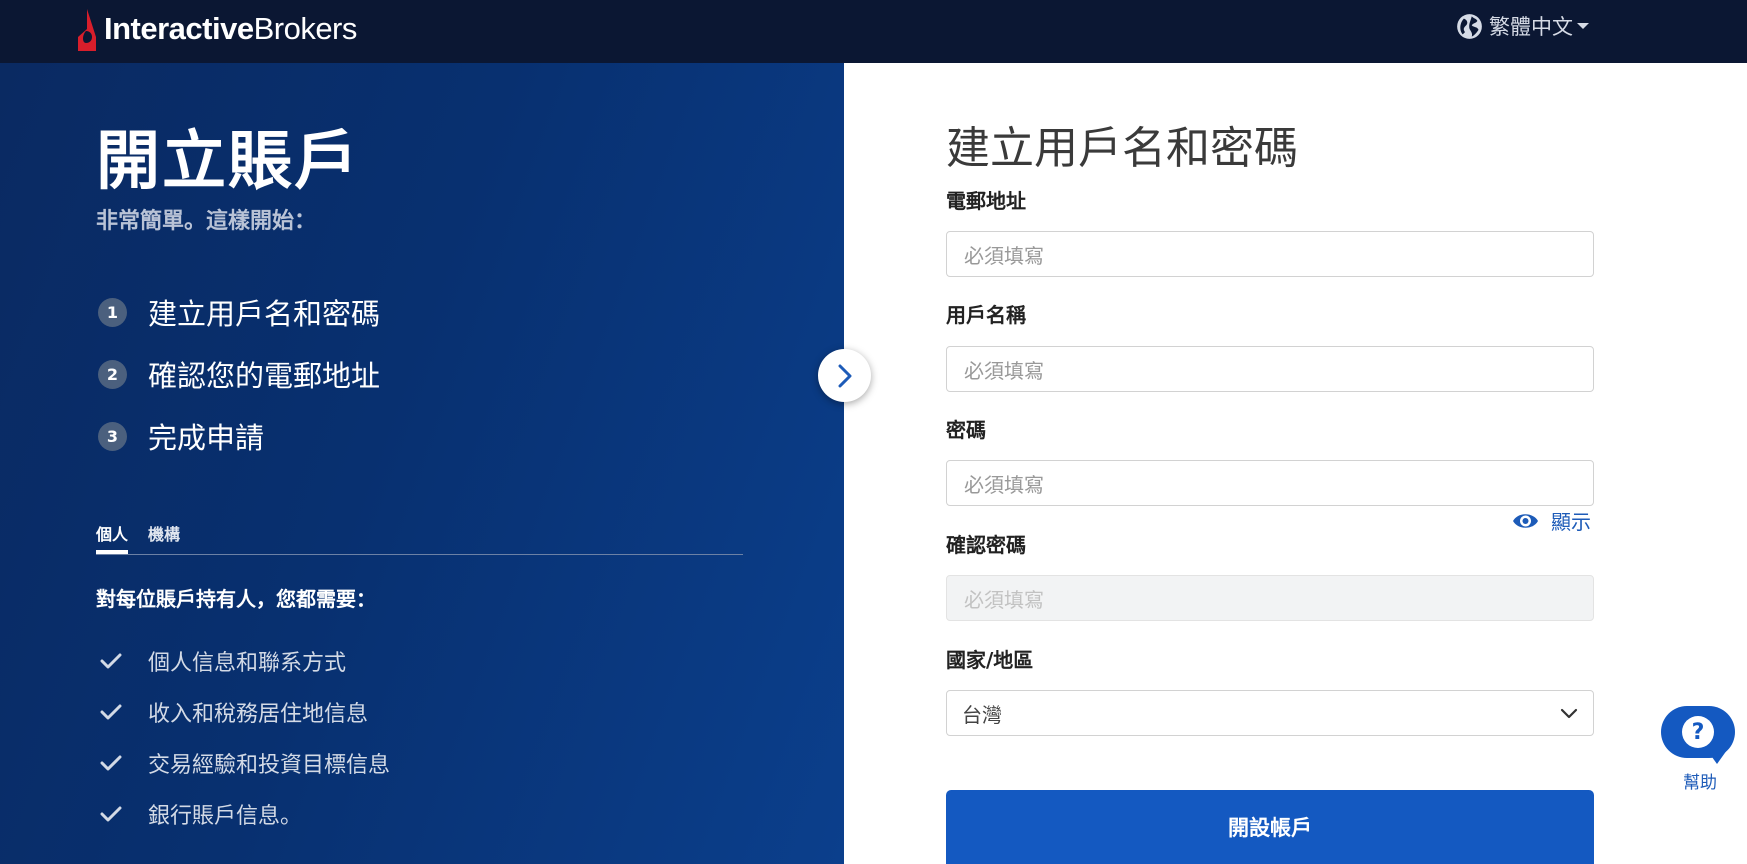 This screenshot has width=1747, height=864. Describe the element at coordinates (1270, 254) in the screenshot. I see `email-field: 必須填寫` at that location.